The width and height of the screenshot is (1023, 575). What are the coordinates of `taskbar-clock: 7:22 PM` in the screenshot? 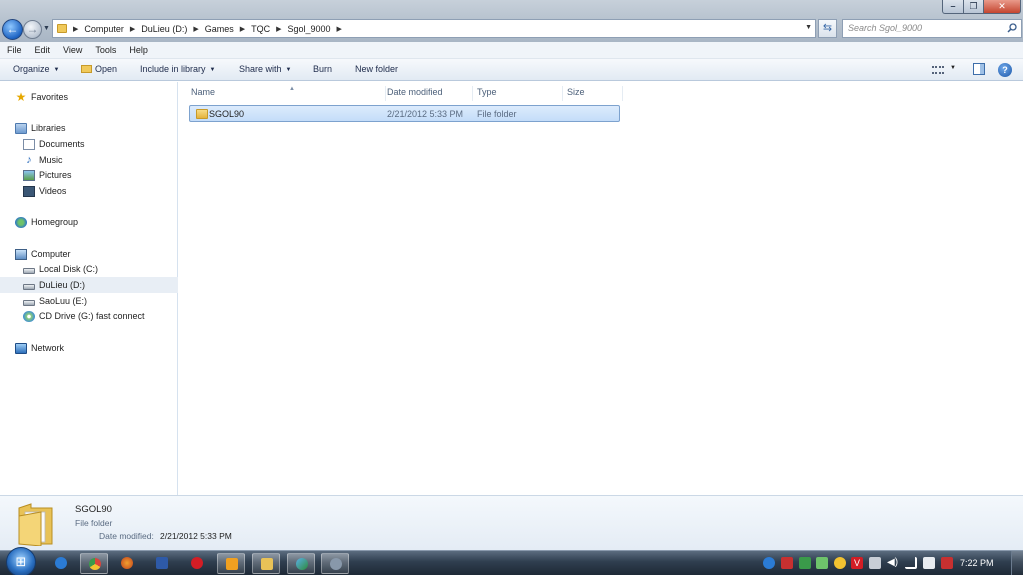 It's located at (977, 563).